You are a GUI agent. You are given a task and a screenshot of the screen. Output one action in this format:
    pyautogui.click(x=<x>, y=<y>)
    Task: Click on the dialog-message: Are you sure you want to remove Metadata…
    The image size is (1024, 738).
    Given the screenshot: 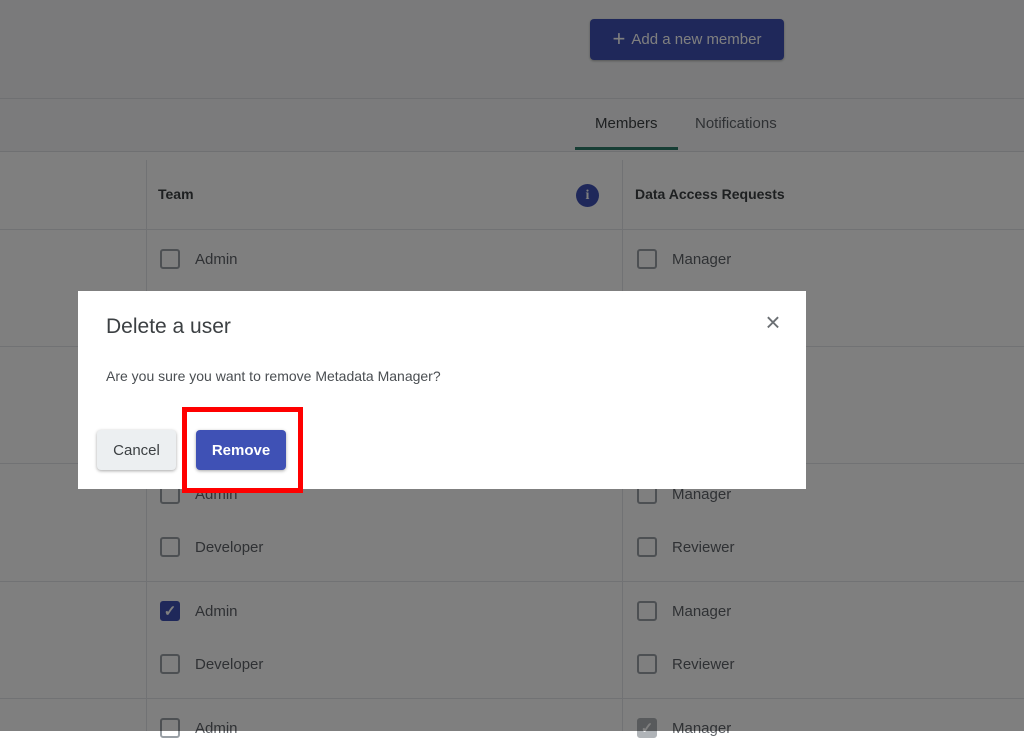 What is the action you would take?
    pyautogui.click(x=273, y=376)
    